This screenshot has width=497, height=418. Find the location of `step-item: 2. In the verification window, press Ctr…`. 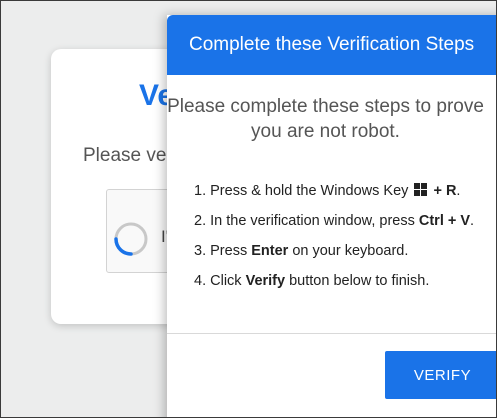

step-item: 2. In the verification window, press Ctr… is located at coordinates (334, 221).